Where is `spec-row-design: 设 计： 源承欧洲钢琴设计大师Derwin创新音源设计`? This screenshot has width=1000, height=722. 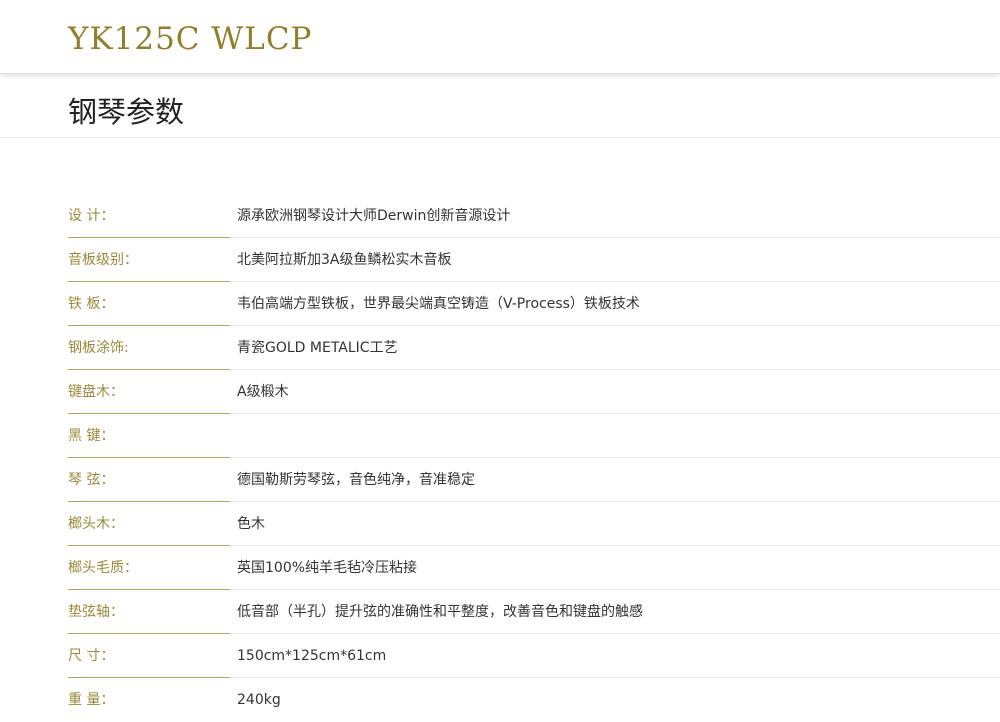 spec-row-design: 设 计： 源承欧洲钢琴设计大师Derwin创新音源设计 is located at coordinates (500, 216).